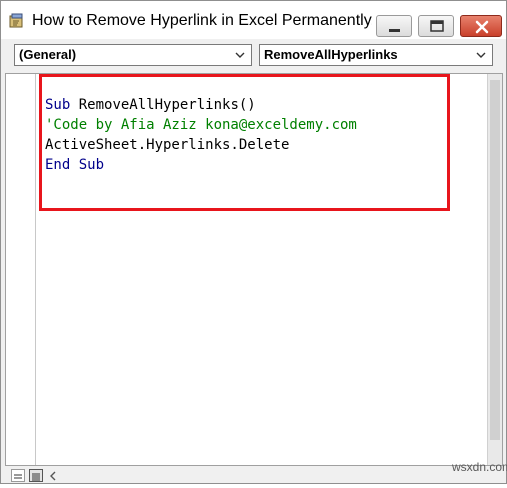 This screenshot has width=507, height=488. I want to click on procedure-view-icon, so click(18, 476).